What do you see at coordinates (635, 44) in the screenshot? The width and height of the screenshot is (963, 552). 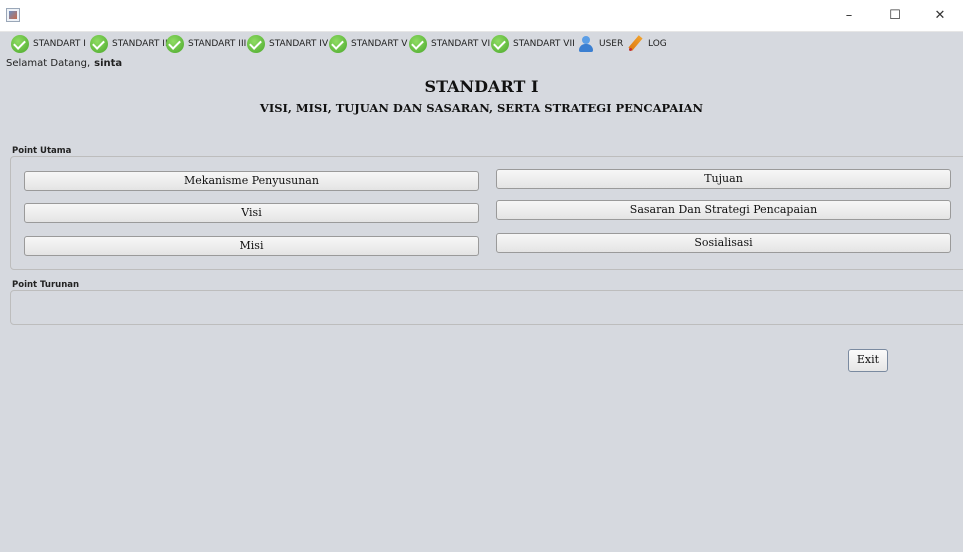 I see `pencil-icon` at bounding box center [635, 44].